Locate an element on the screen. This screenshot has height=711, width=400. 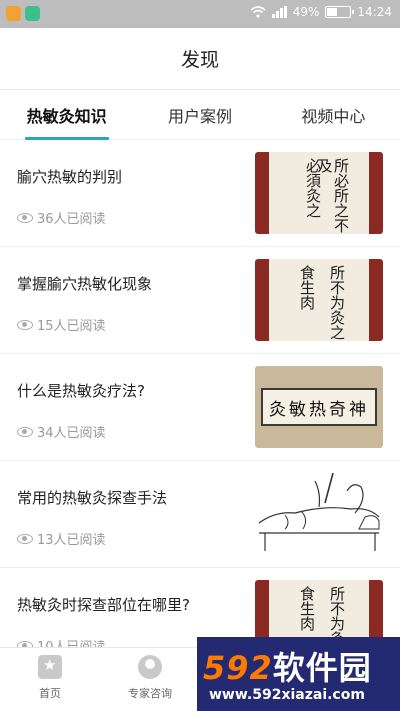
read-count: 15人已阅读 is located at coordinates (61, 324).